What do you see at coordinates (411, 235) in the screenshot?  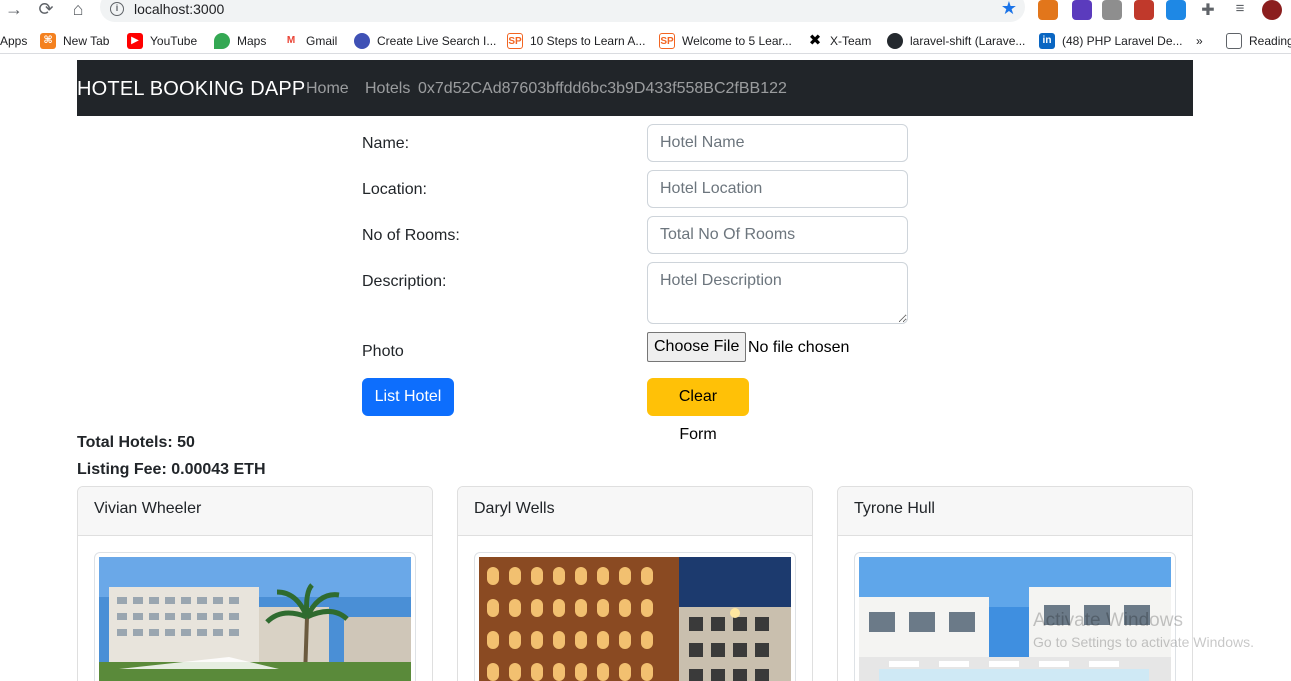 I see `rooms-label: No of Rooms:` at bounding box center [411, 235].